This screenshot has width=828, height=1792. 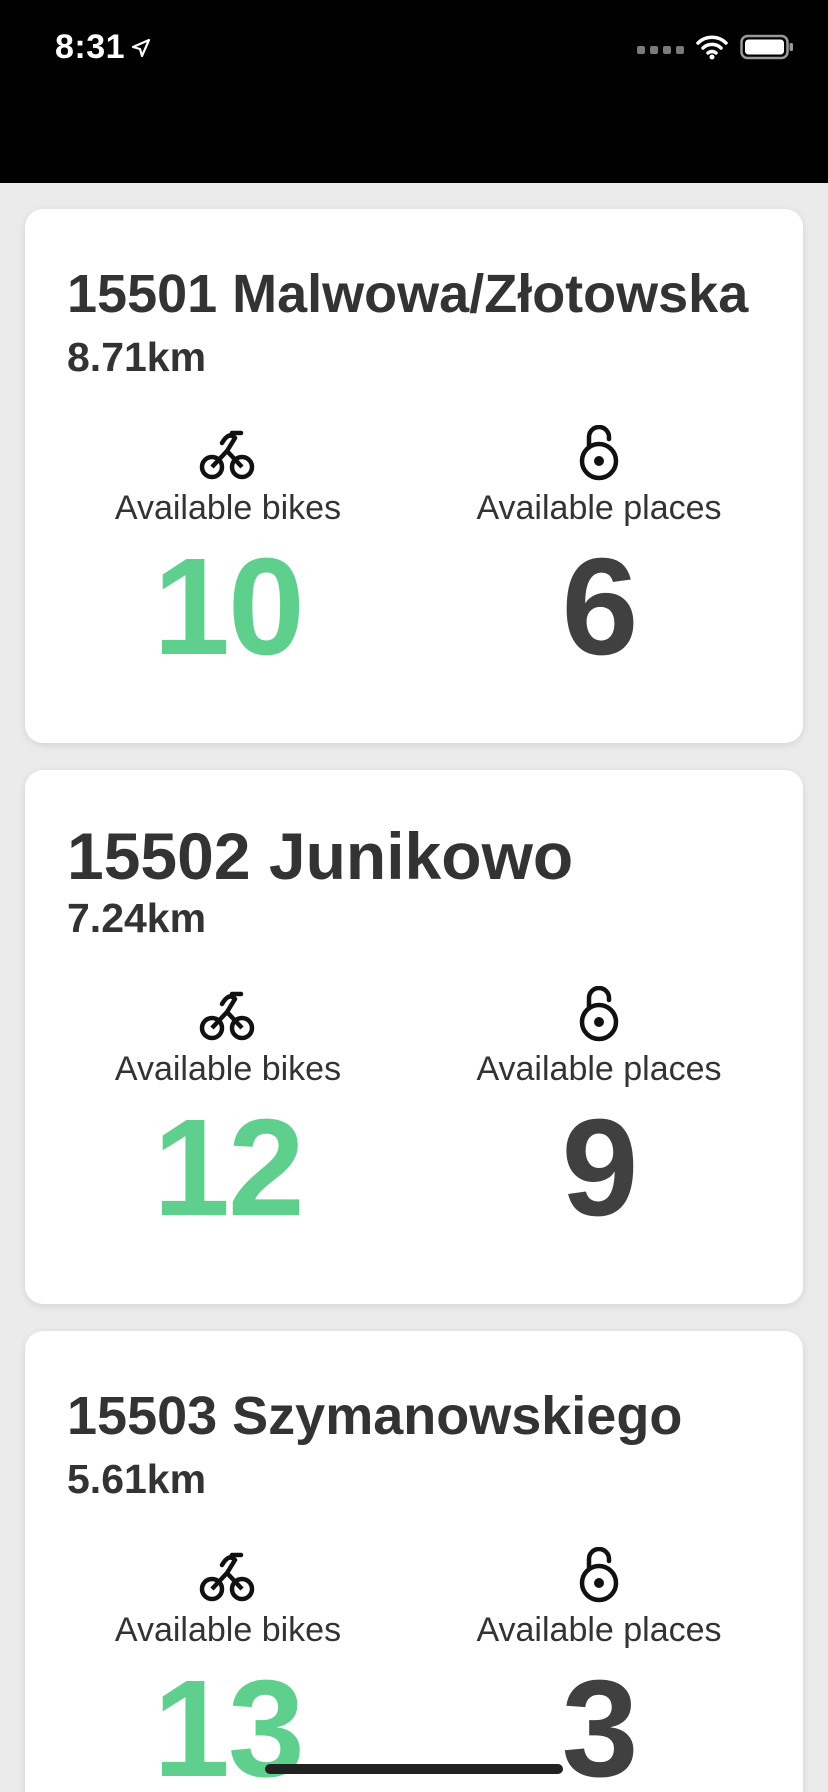 What do you see at coordinates (600, 1168) in the screenshot?
I see `available-places-count: 9` at bounding box center [600, 1168].